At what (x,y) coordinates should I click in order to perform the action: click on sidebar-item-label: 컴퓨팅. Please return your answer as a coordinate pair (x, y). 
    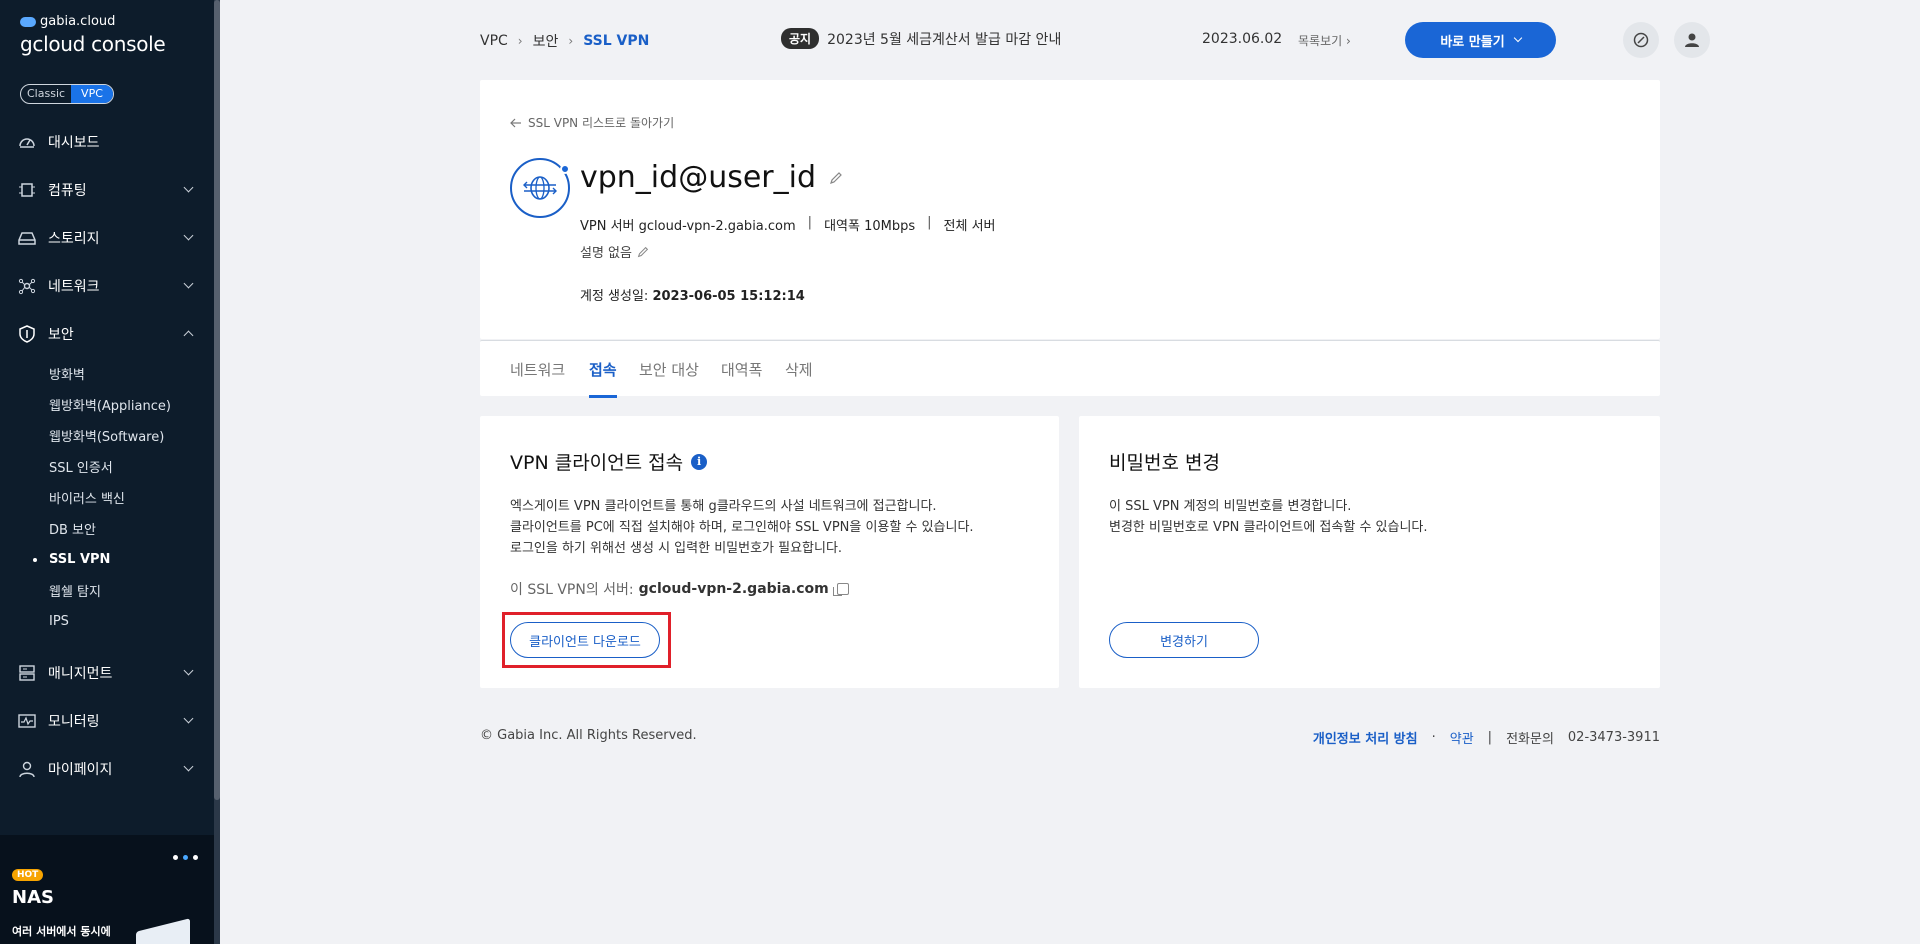
    Looking at the image, I should click on (67, 191).